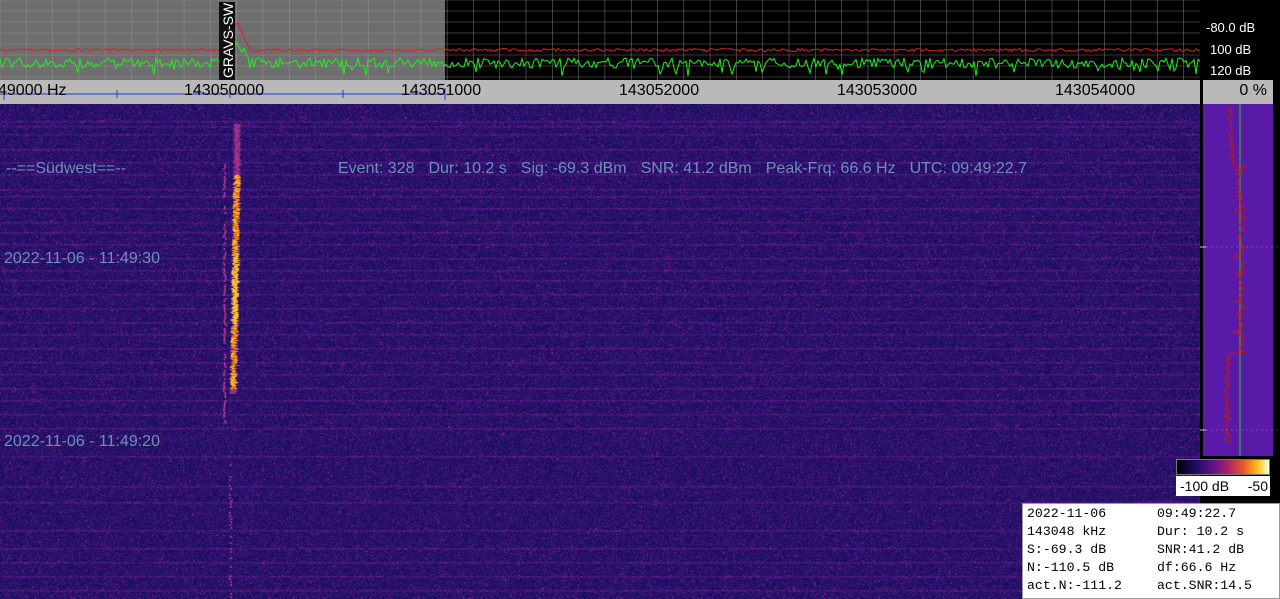 This screenshot has width=1280, height=599. What do you see at coordinates (441, 90) in the screenshot?
I see `freq-label-2: 143051000` at bounding box center [441, 90].